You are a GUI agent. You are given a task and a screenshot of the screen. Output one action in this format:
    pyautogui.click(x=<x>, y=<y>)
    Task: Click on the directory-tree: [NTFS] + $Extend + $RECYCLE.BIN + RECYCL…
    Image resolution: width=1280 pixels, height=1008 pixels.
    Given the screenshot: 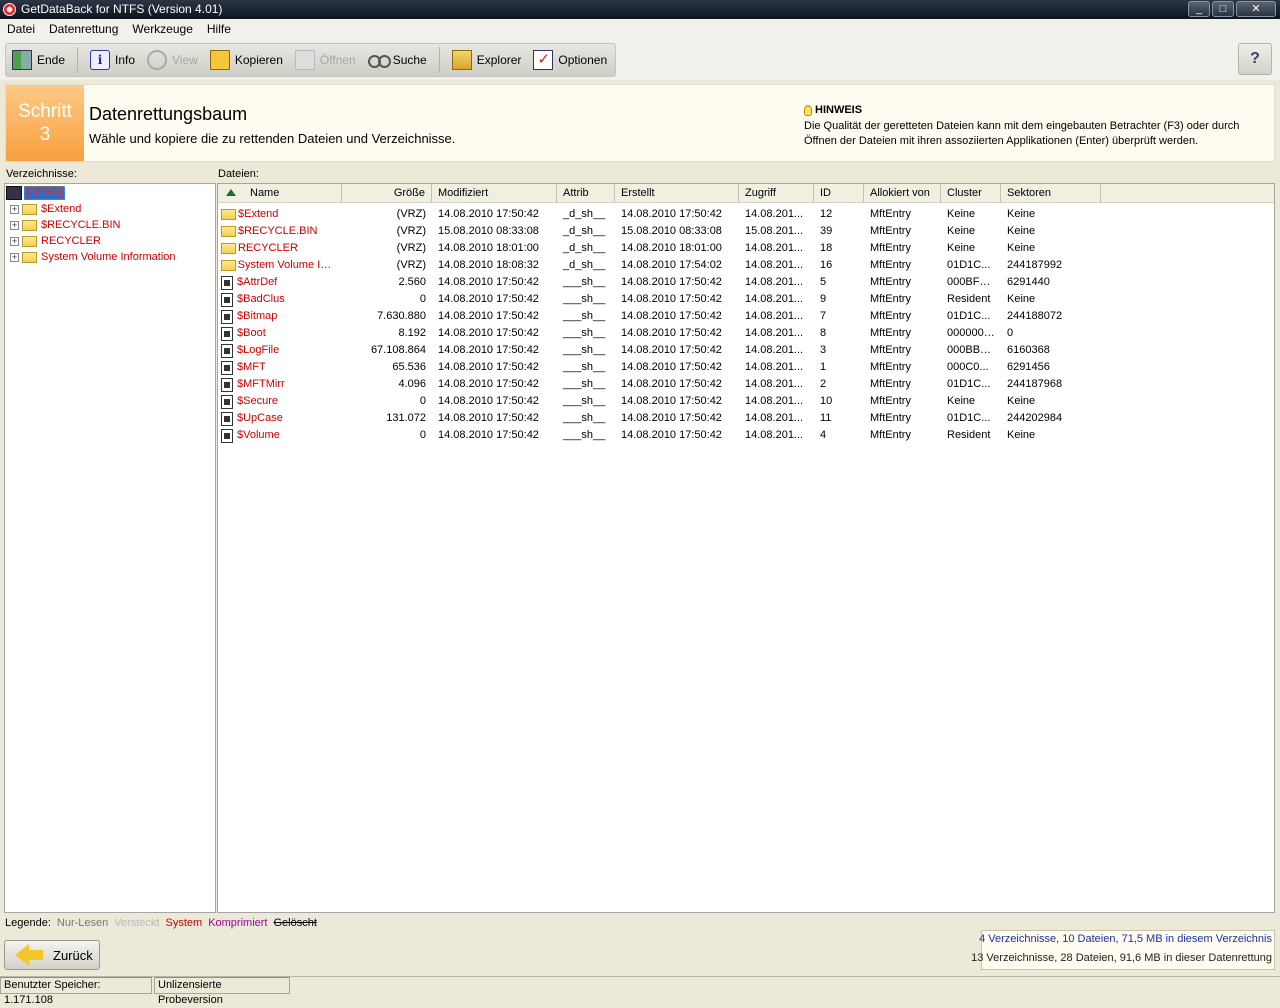 What is the action you would take?
    pyautogui.click(x=110, y=548)
    